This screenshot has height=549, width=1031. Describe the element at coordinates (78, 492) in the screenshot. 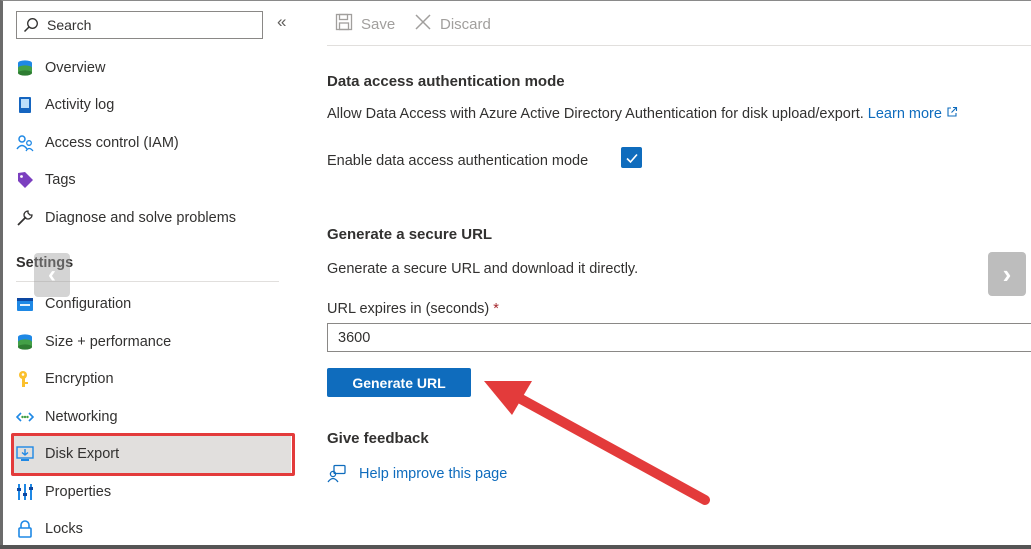

I see `sidebar-item-label: Properties` at that location.